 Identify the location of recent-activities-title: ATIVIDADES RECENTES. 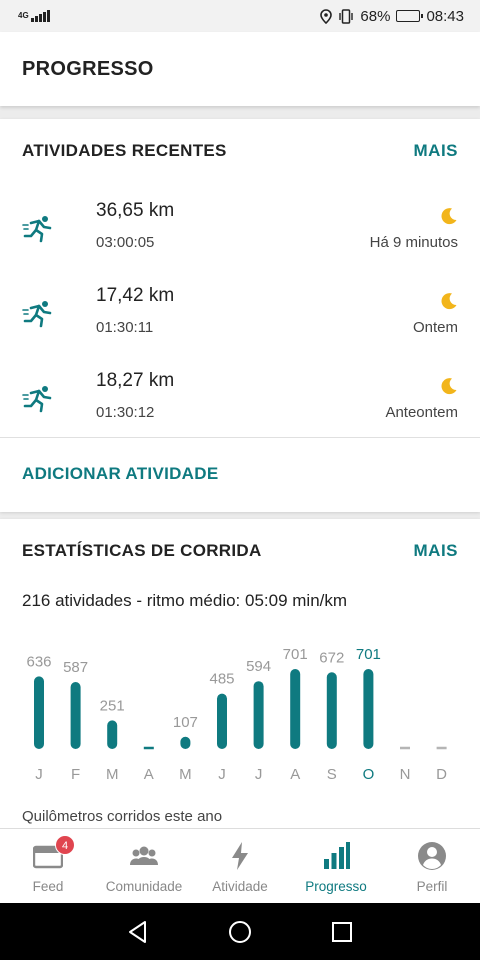
(124, 150).